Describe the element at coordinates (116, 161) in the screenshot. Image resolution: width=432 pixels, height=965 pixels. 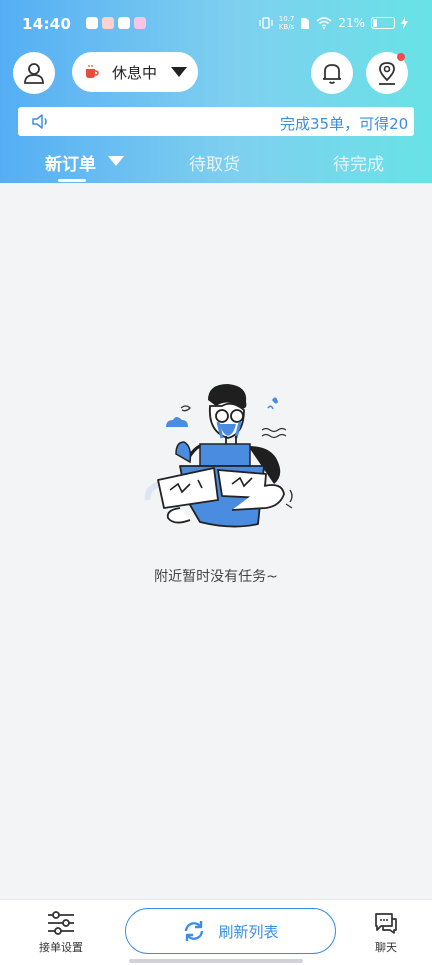
I see `tab-dropdown-arrow-icon` at that location.